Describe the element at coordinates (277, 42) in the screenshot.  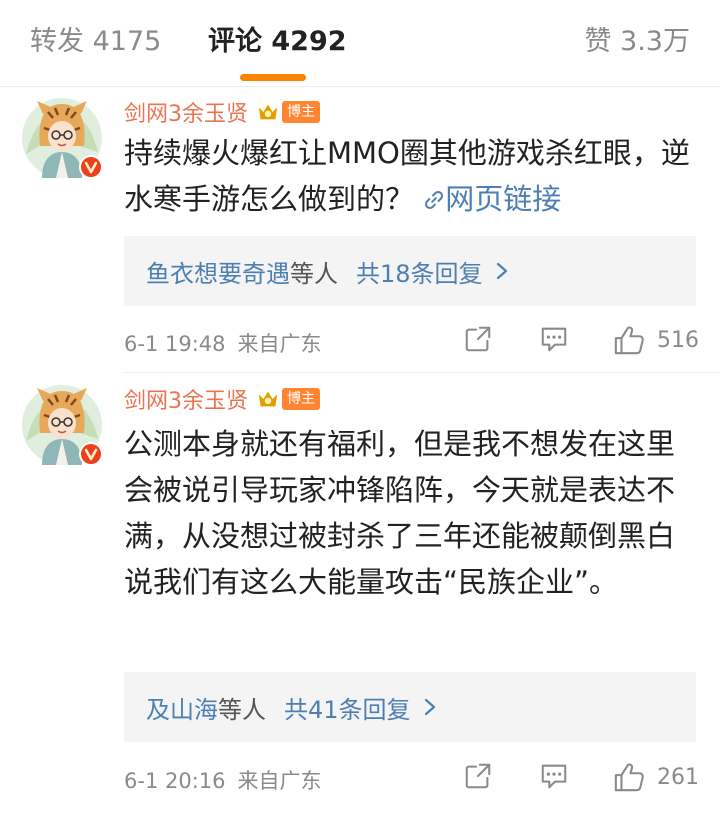
I see `tab-comments: 评论 4292` at that location.